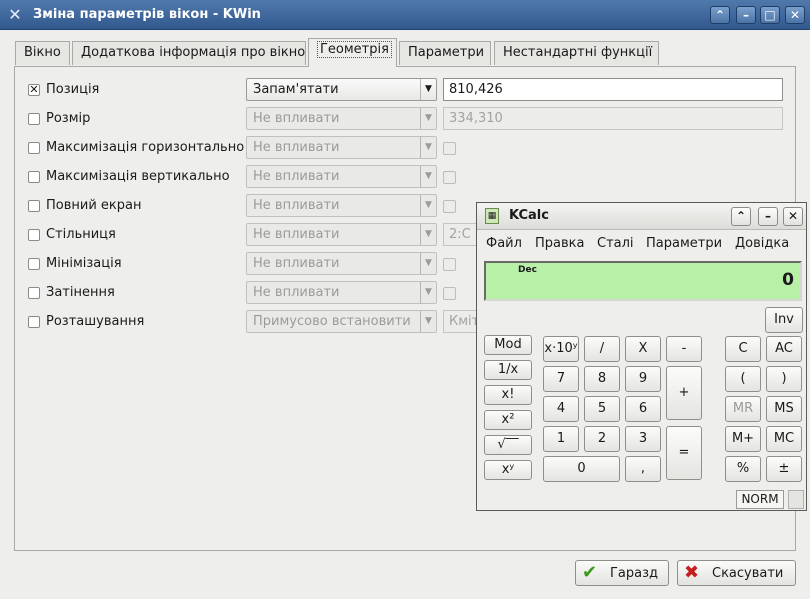  I want to click on memory-recall-button: MR, so click(743, 409).